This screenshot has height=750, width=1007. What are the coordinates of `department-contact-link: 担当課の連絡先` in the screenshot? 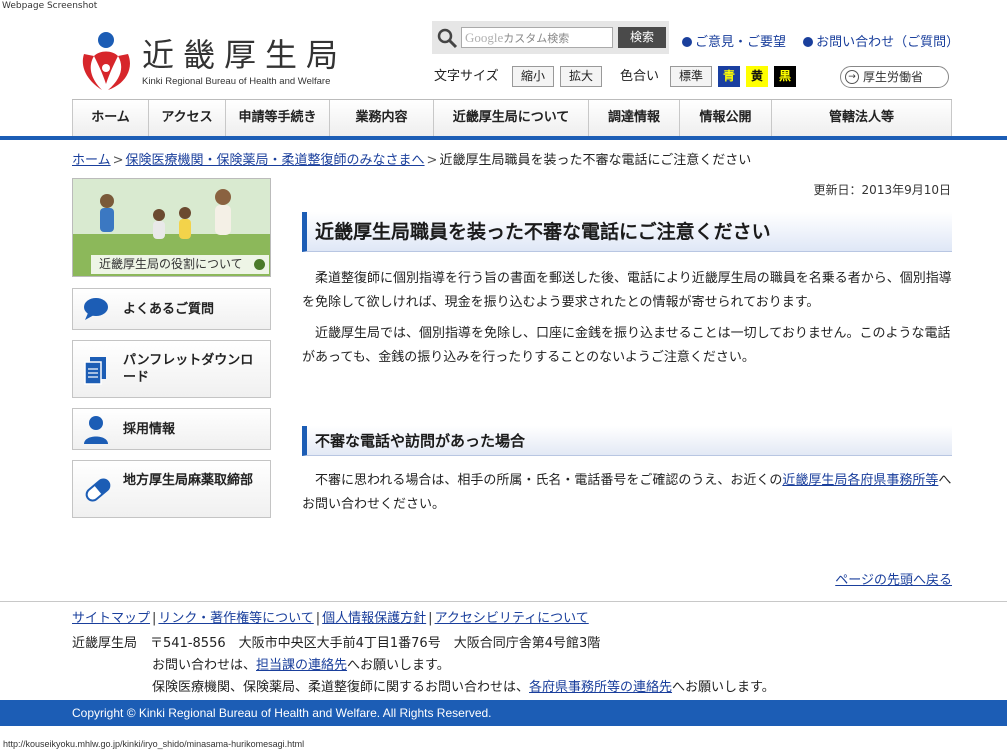 It's located at (301, 665).